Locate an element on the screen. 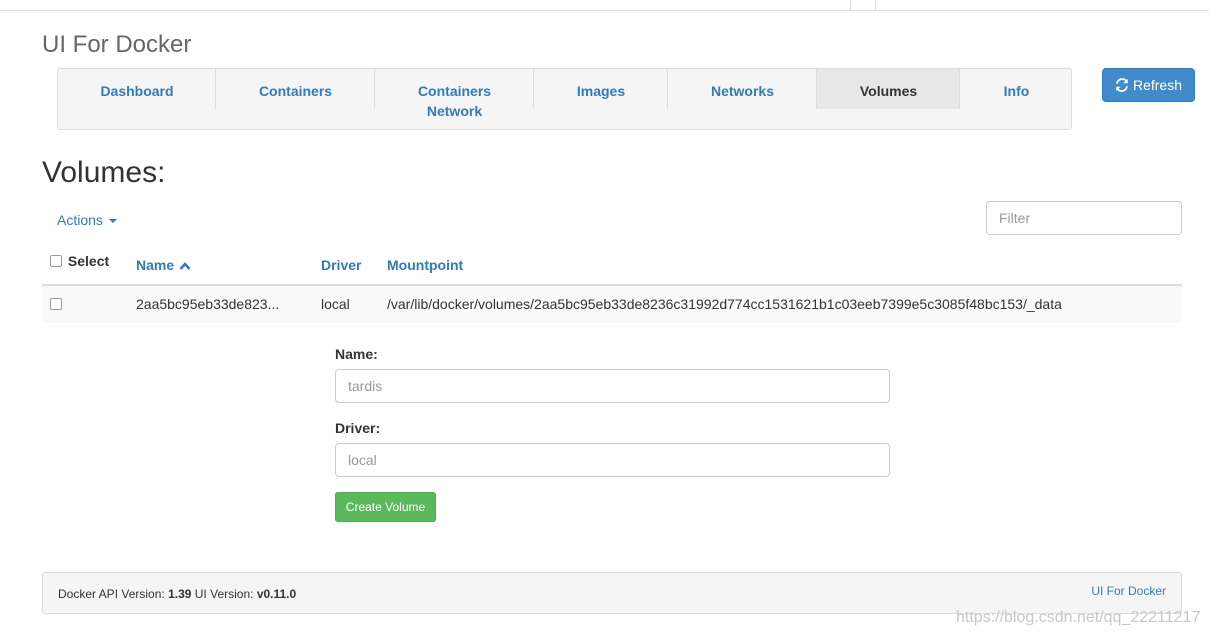 The width and height of the screenshot is (1209, 636). actions-dropdown: Actions is located at coordinates (87, 220).